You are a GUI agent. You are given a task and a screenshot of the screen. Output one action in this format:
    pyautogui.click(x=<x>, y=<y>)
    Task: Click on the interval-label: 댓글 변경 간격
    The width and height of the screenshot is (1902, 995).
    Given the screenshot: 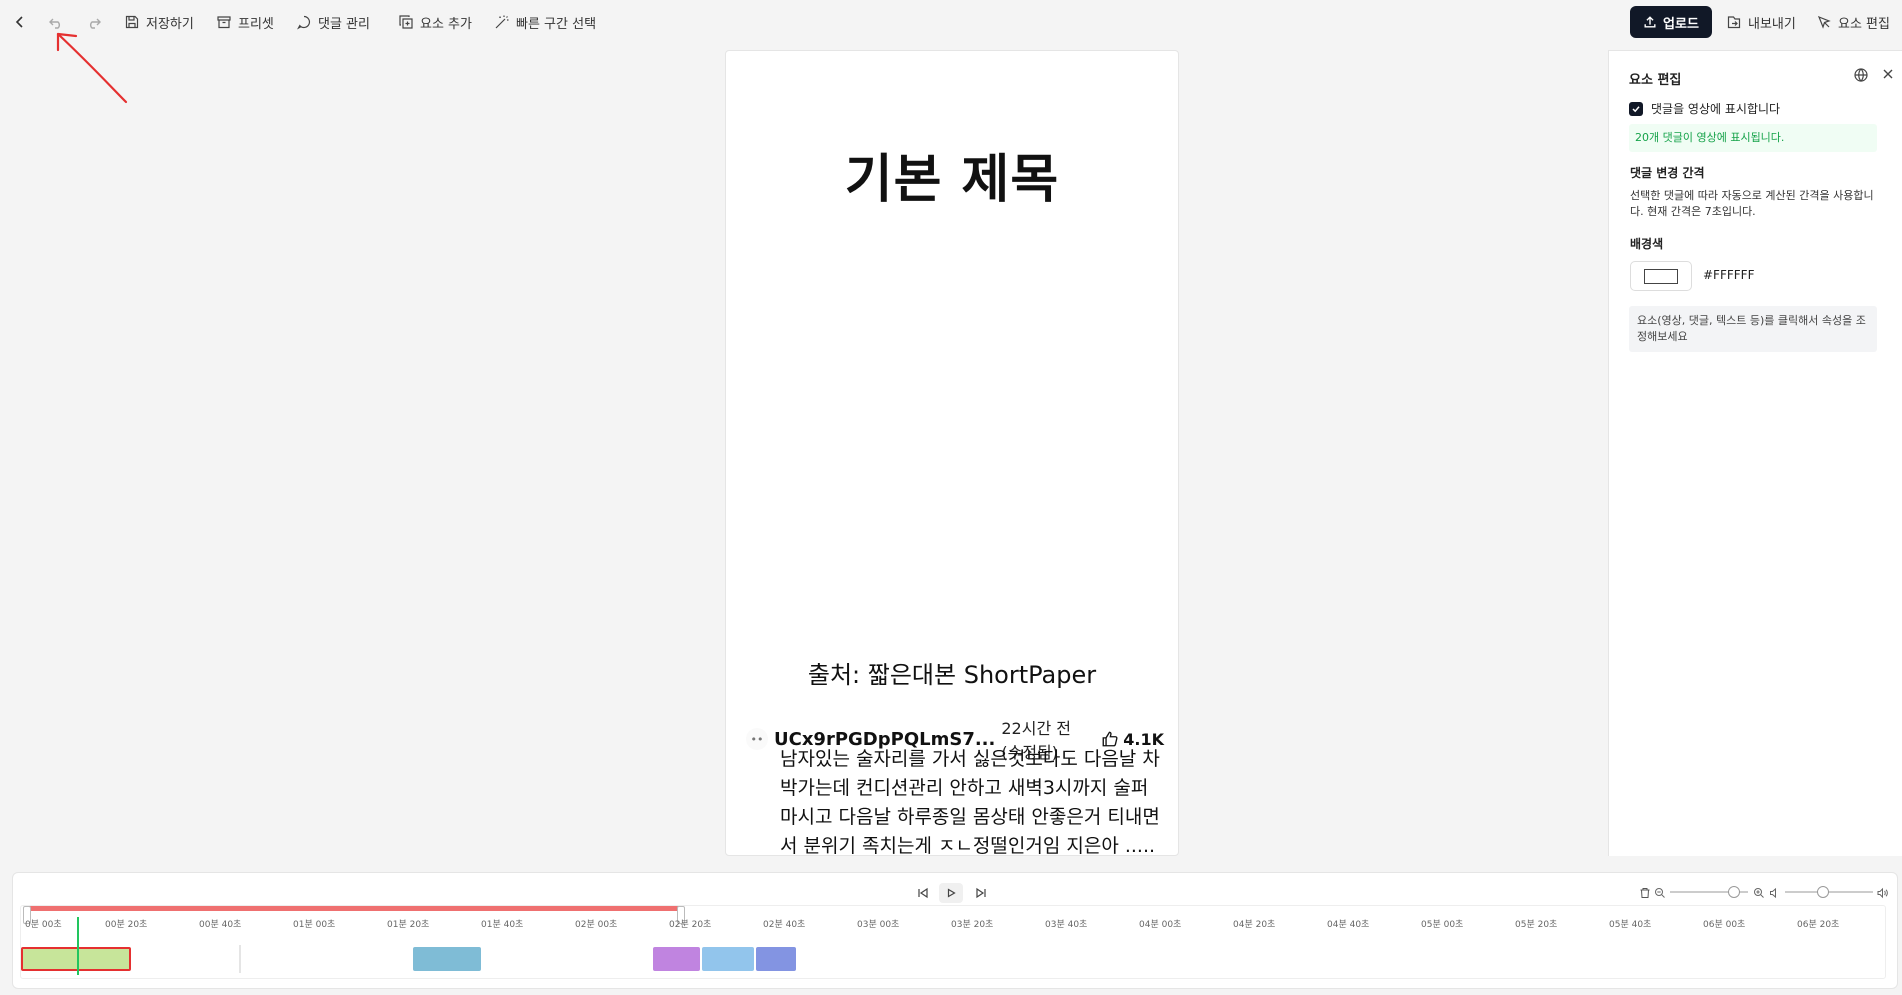 What is the action you would take?
    pyautogui.click(x=1667, y=173)
    